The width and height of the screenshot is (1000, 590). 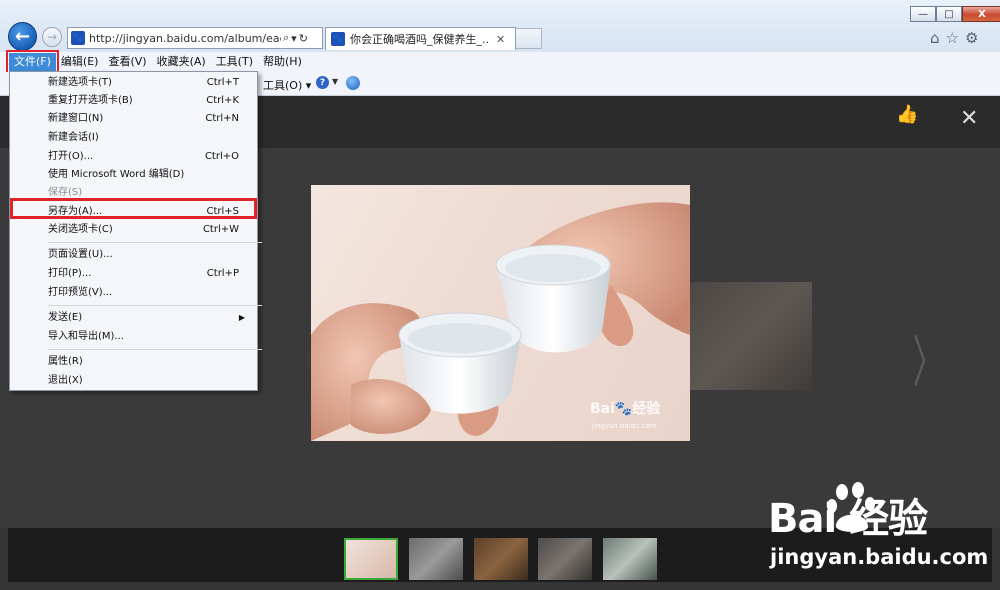 I want to click on back-button: ←, so click(x=22, y=36).